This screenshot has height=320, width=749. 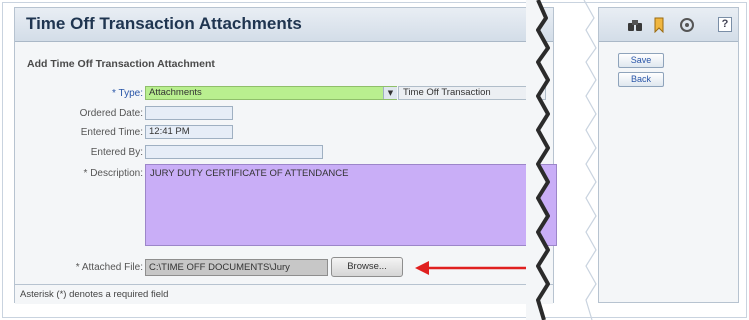 What do you see at coordinates (641, 60) in the screenshot?
I see `save-button: Save` at bounding box center [641, 60].